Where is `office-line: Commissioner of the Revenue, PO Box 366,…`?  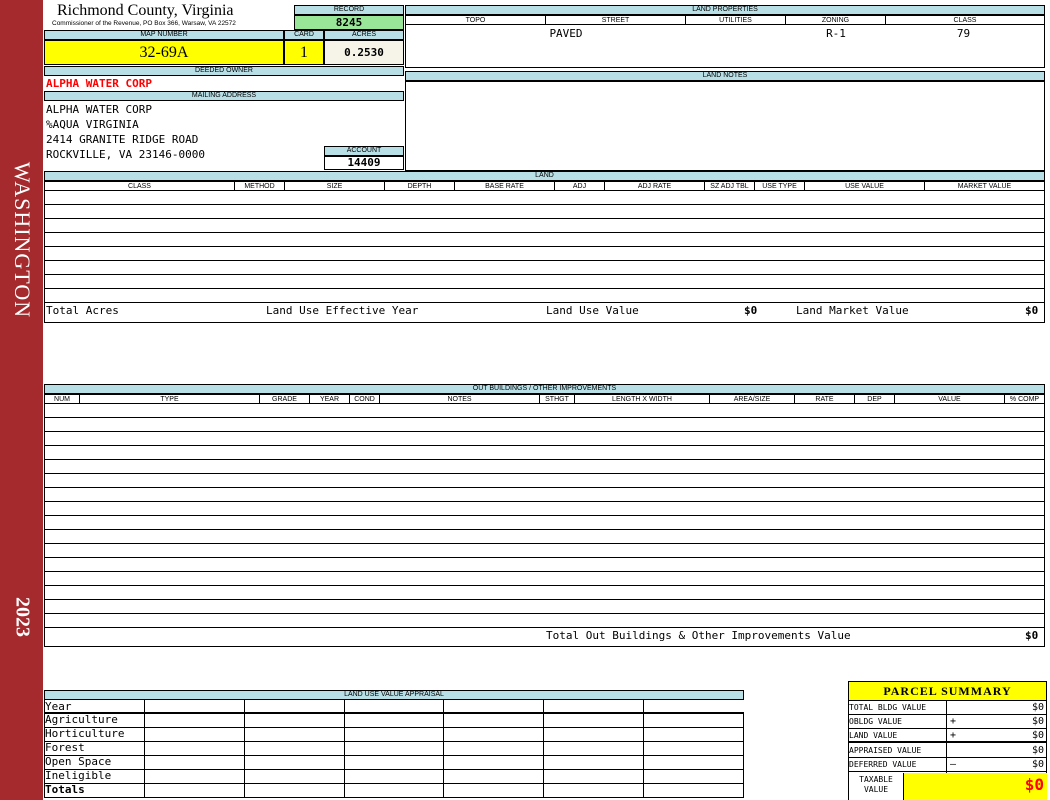
office-line: Commissioner of the Revenue, PO Box 366,… is located at coordinates (144, 23).